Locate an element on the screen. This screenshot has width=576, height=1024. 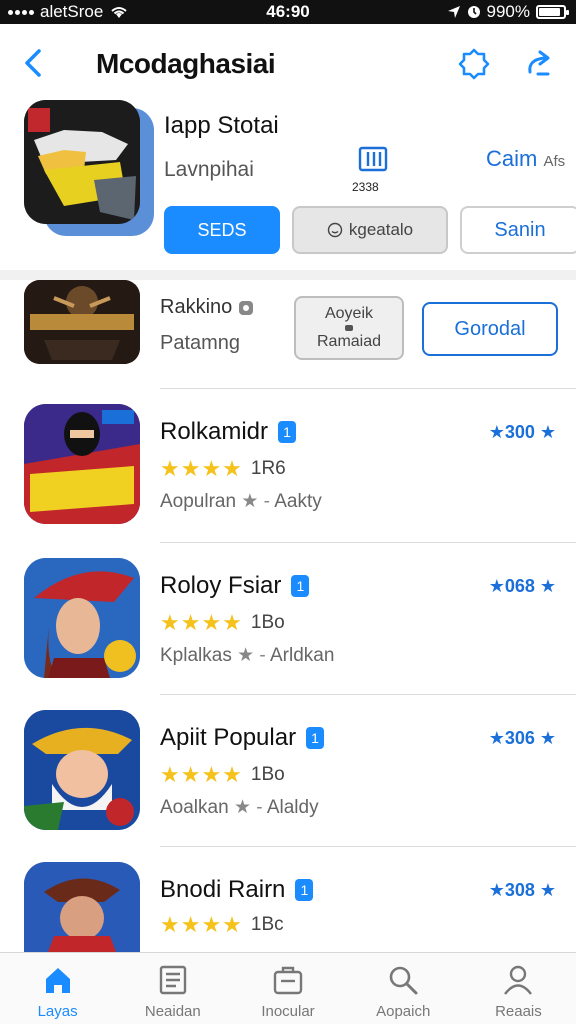
secondary-row-button: Aoyeik Ramaiad is located at coordinates (349, 328).